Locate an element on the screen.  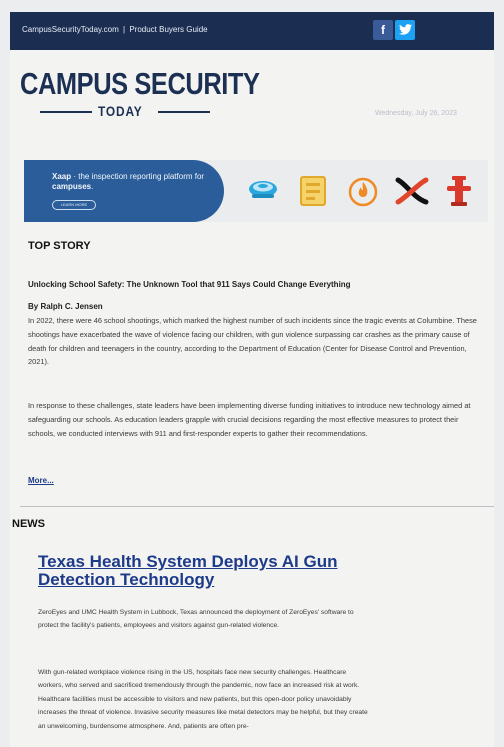
fire-hydrant-icon is located at coordinates (459, 193).